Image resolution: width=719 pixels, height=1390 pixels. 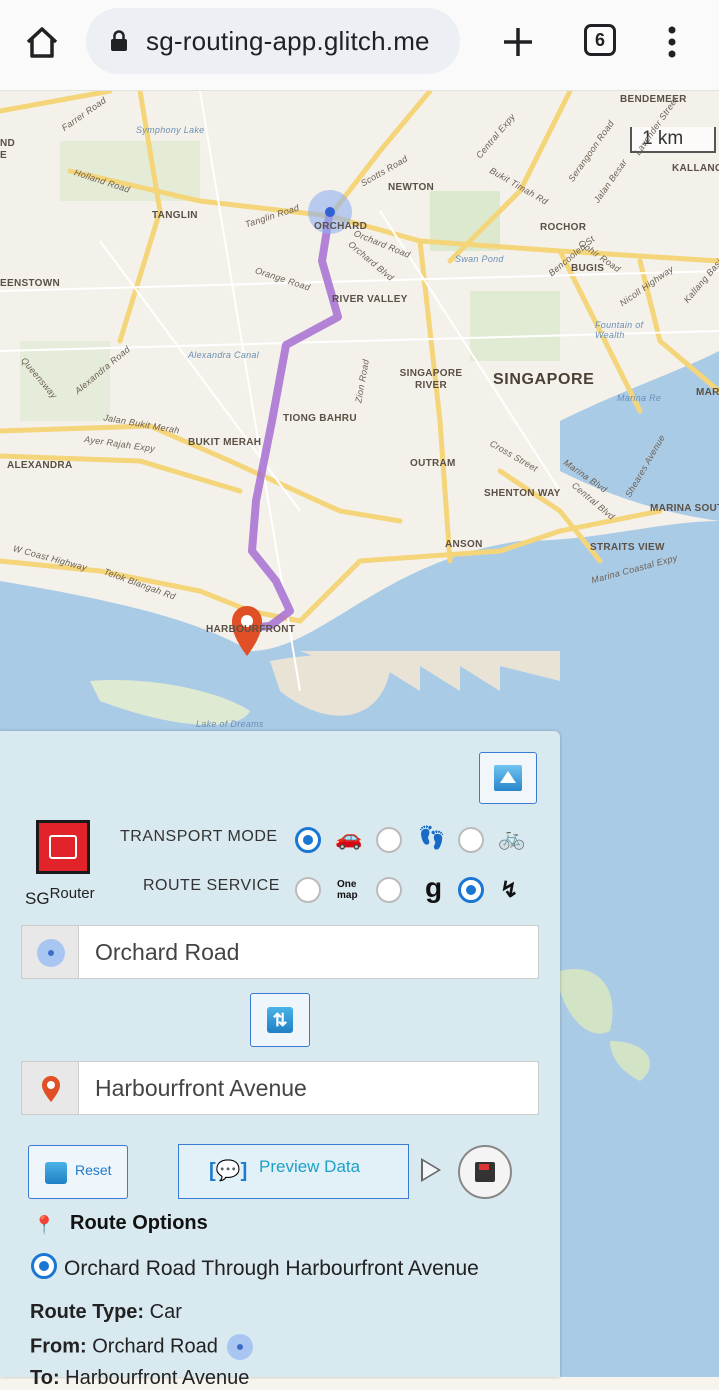 What do you see at coordinates (433, 463) in the screenshot?
I see `map-label: OUTRAM` at bounding box center [433, 463].